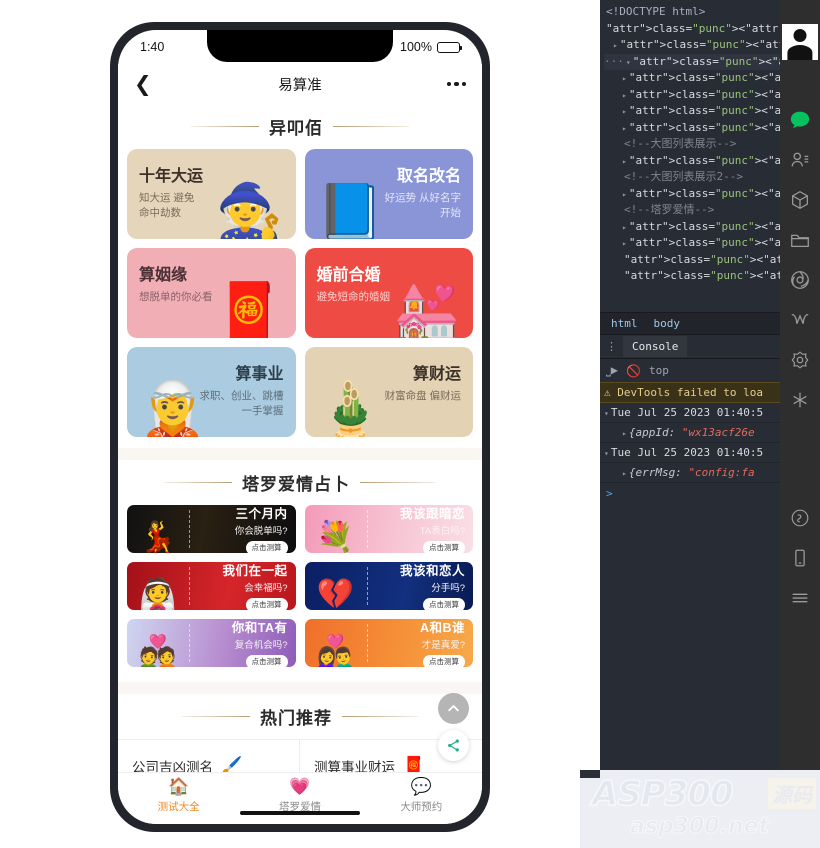 The image size is (820, 848). I want to click on chat-icon, so click(800, 120).